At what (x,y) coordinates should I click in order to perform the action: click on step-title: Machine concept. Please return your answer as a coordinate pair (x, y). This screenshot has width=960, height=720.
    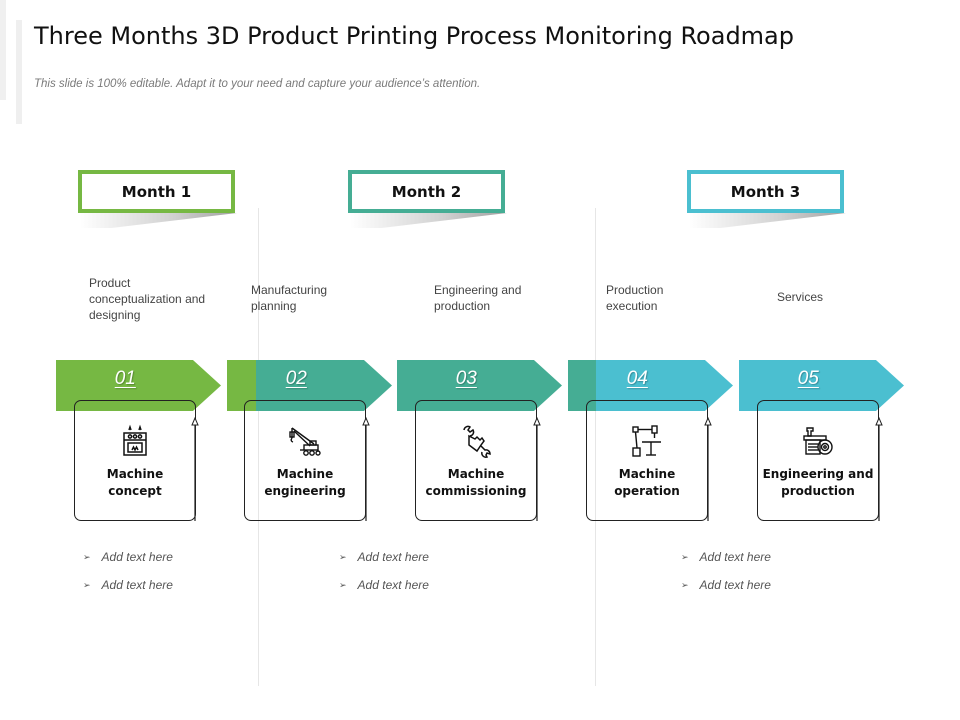
    Looking at the image, I should click on (135, 482).